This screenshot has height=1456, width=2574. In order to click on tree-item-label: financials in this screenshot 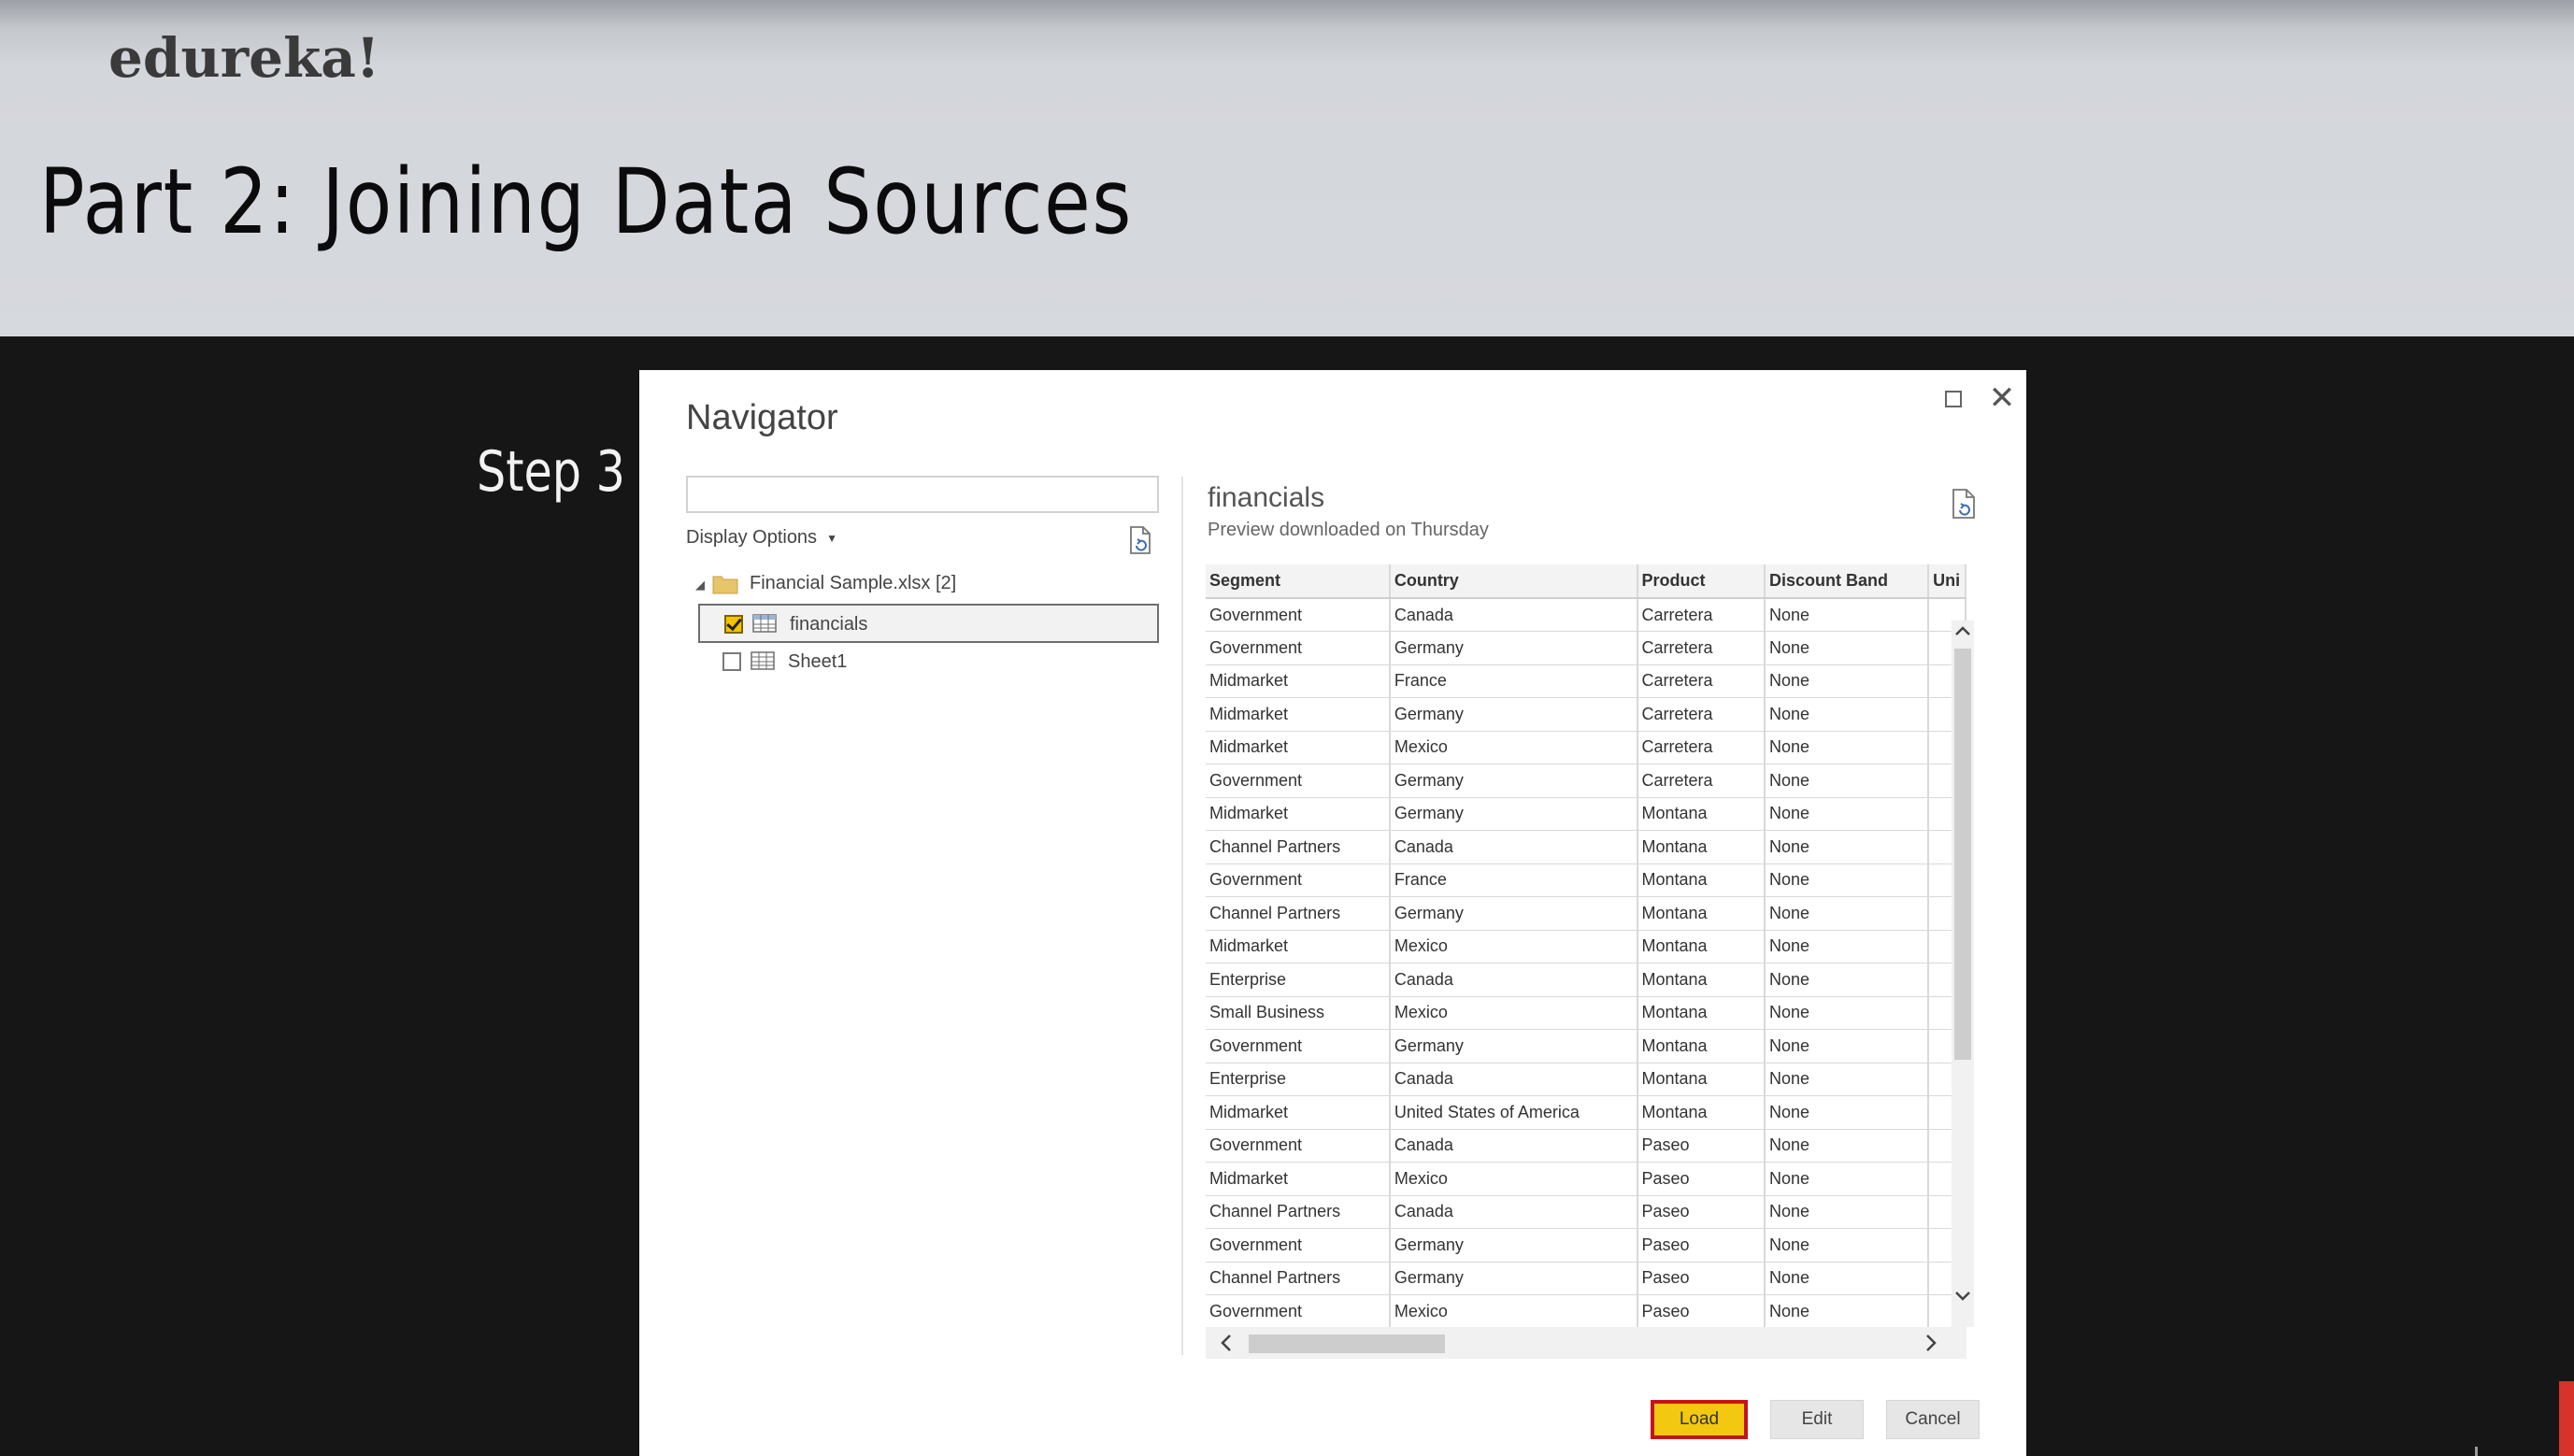, I will do `click(829, 624)`.